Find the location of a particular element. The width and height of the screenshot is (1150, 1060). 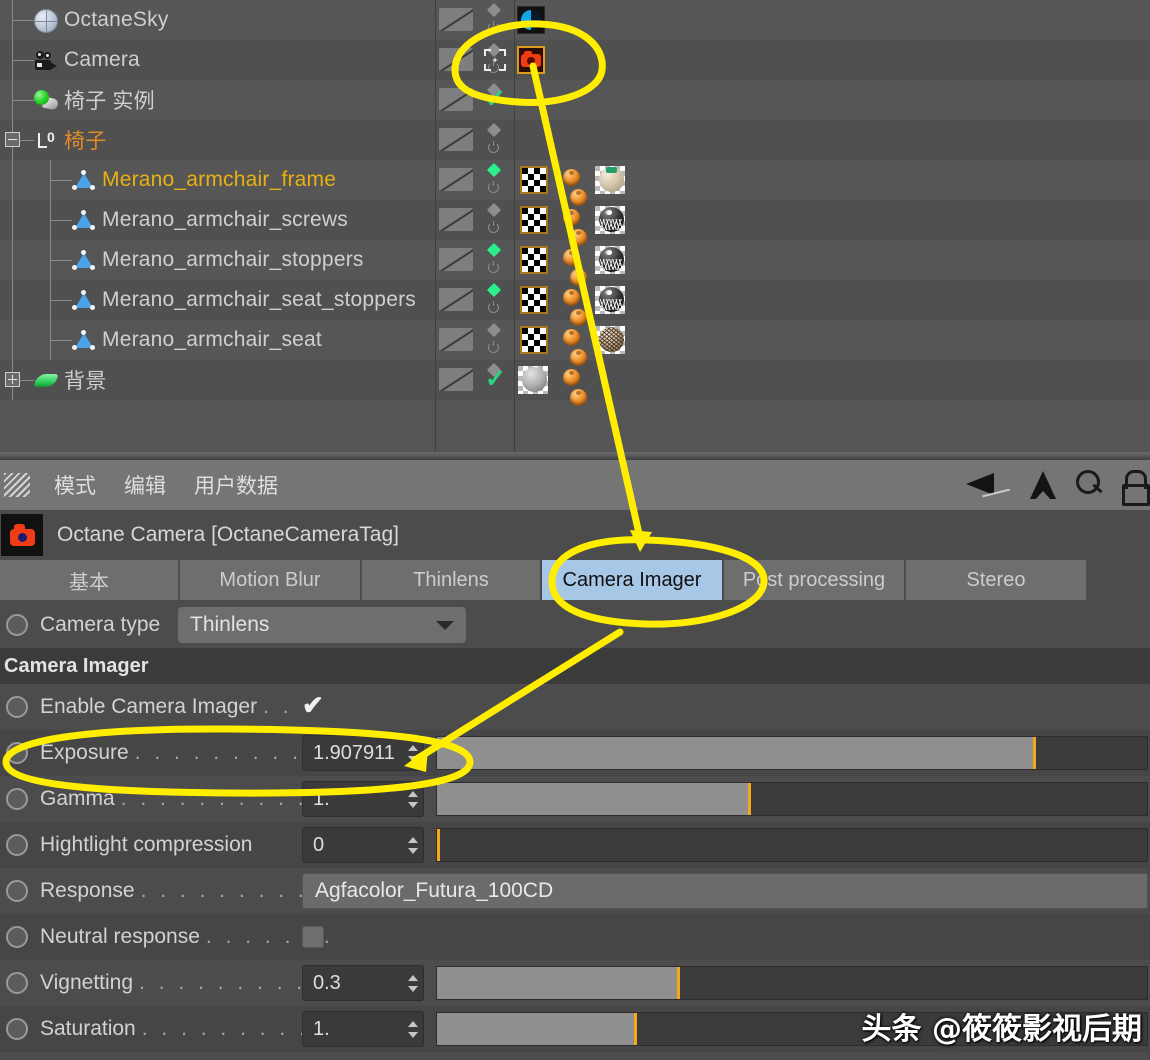

object-name-cell: 背景 is located at coordinates (217, 380).